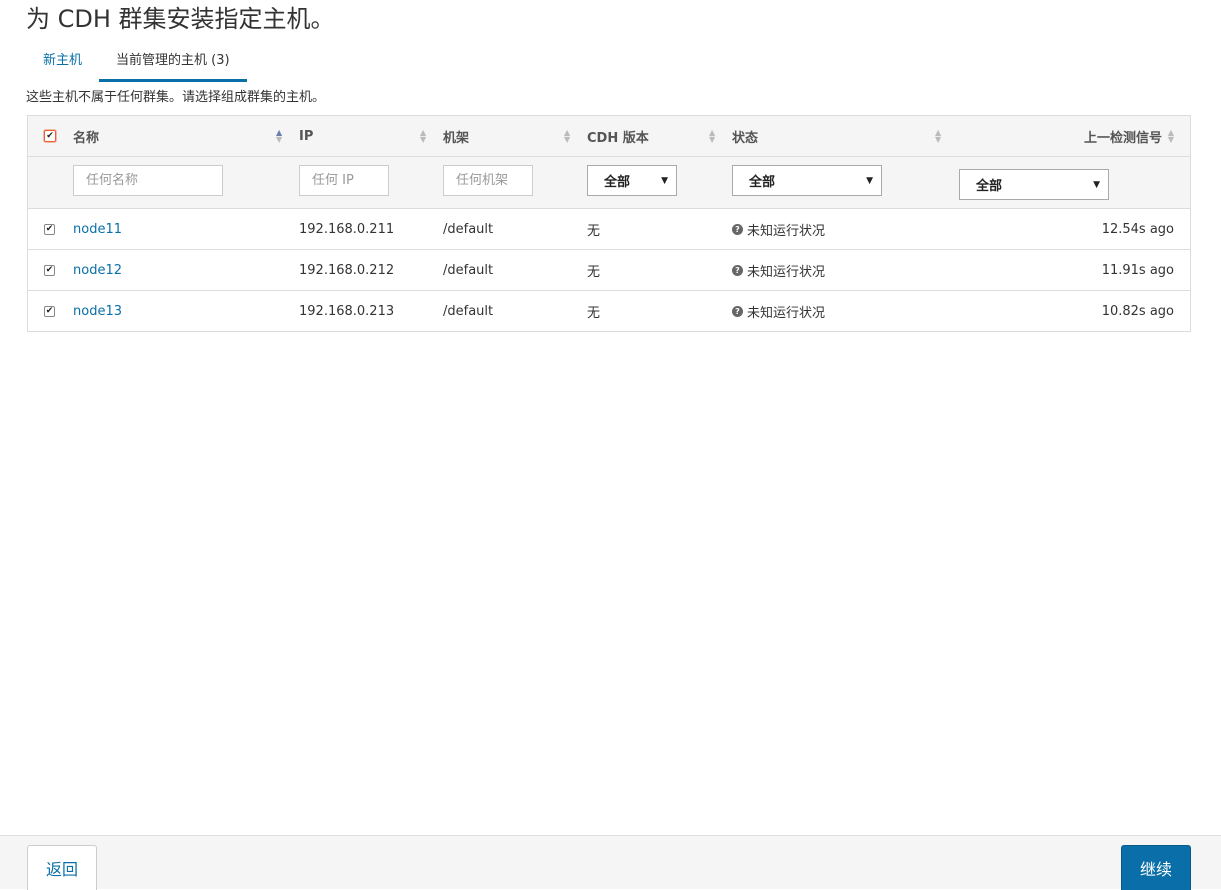 Image resolution: width=1221 pixels, height=890 pixels. Describe the element at coordinates (745, 136) in the screenshot. I see `column-header-status: 状态` at that location.